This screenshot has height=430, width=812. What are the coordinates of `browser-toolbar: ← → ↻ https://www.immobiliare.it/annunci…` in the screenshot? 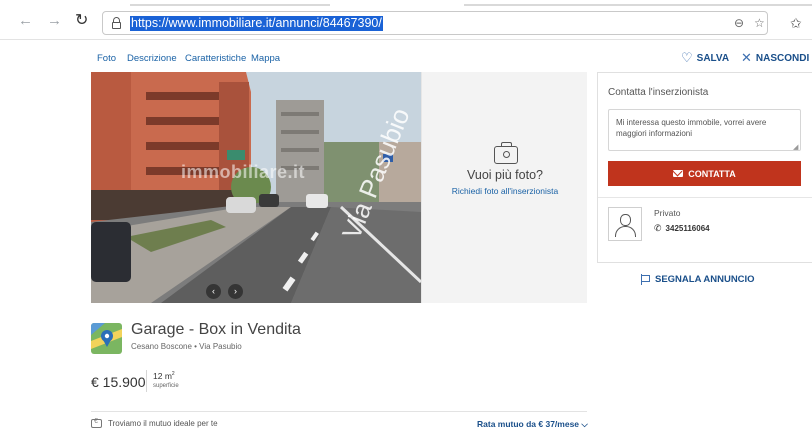 It's located at (406, 20).